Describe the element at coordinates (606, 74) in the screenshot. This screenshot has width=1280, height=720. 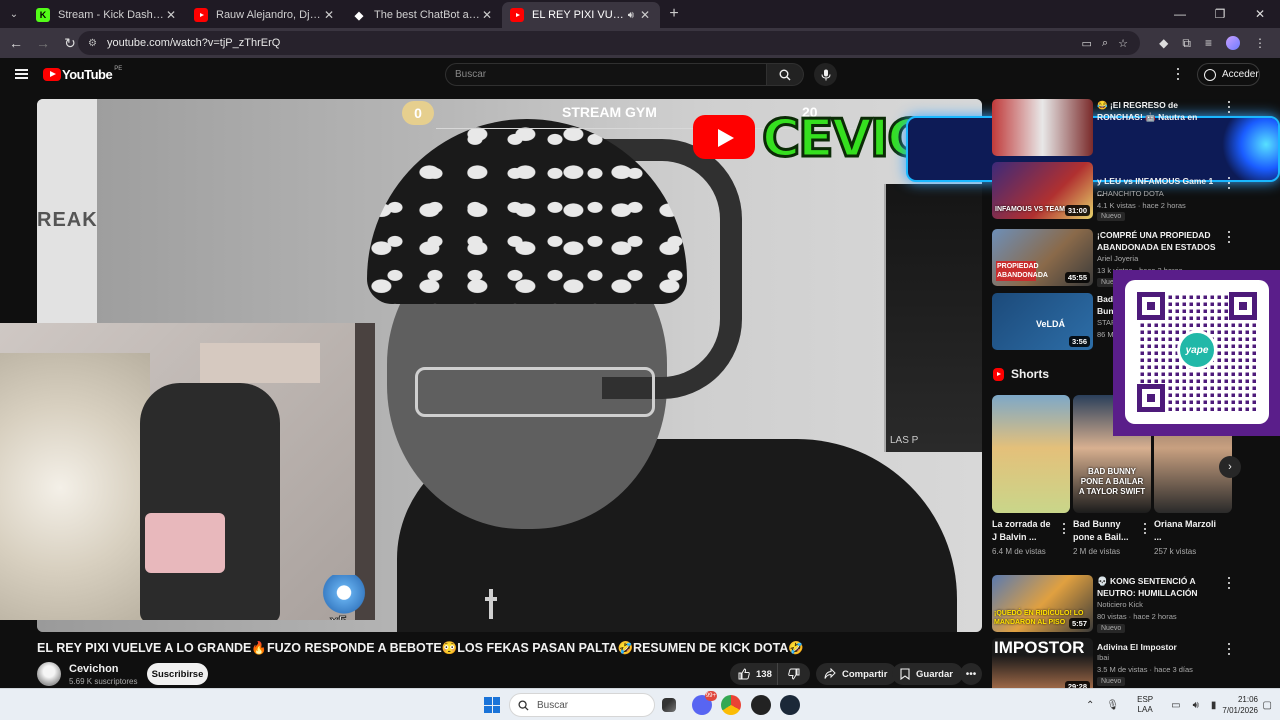
I see `search-input` at that location.